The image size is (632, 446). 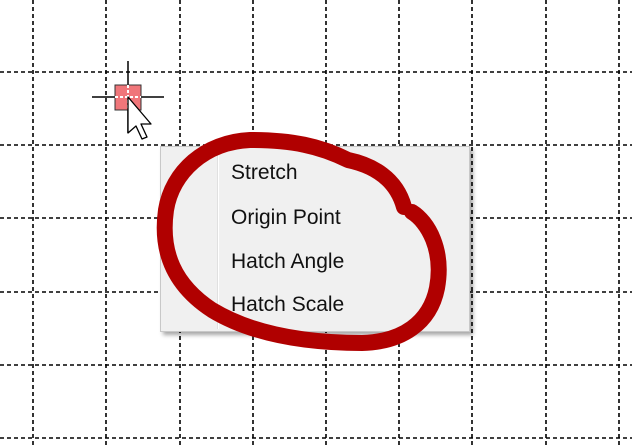 I want to click on menu-item-hatch-angle: Hatch Angle, so click(x=315, y=262).